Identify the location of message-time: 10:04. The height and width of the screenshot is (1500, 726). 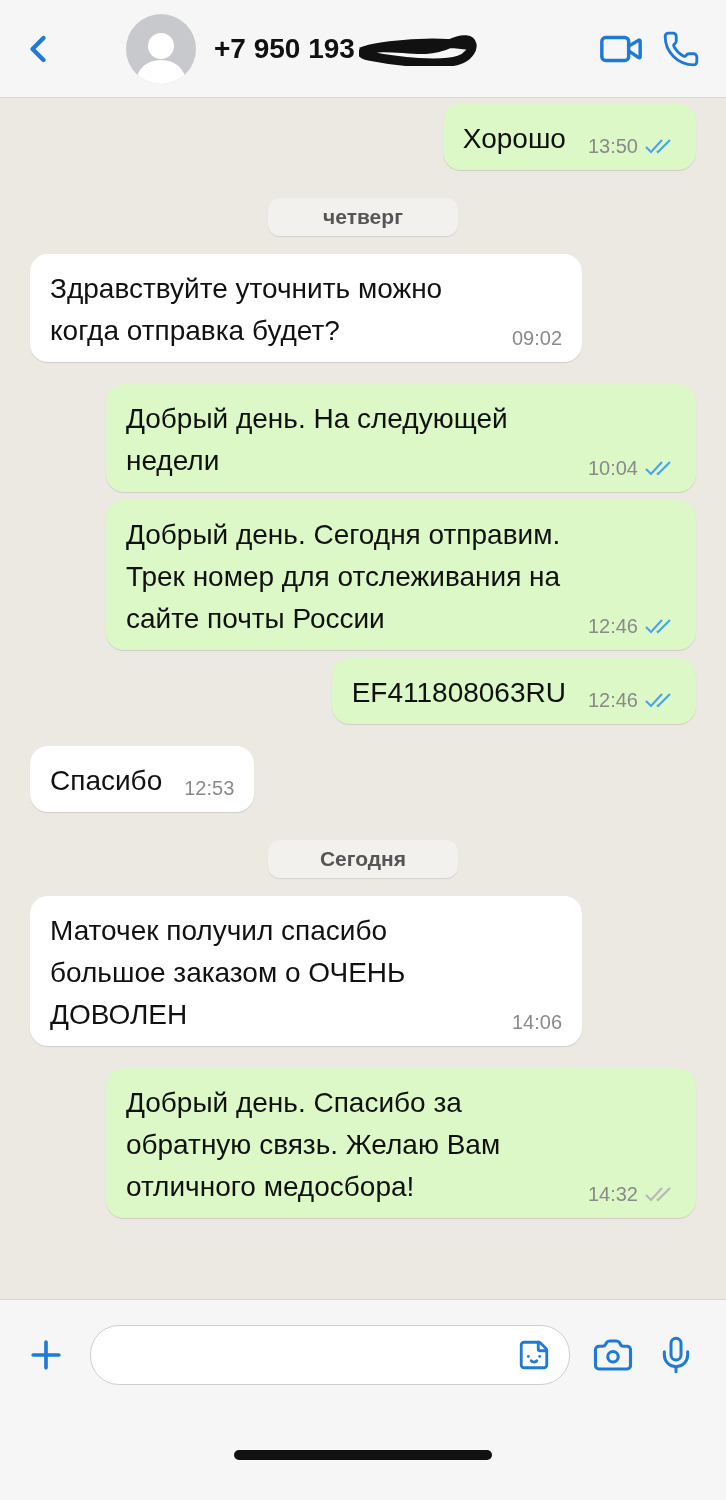
(612, 468).